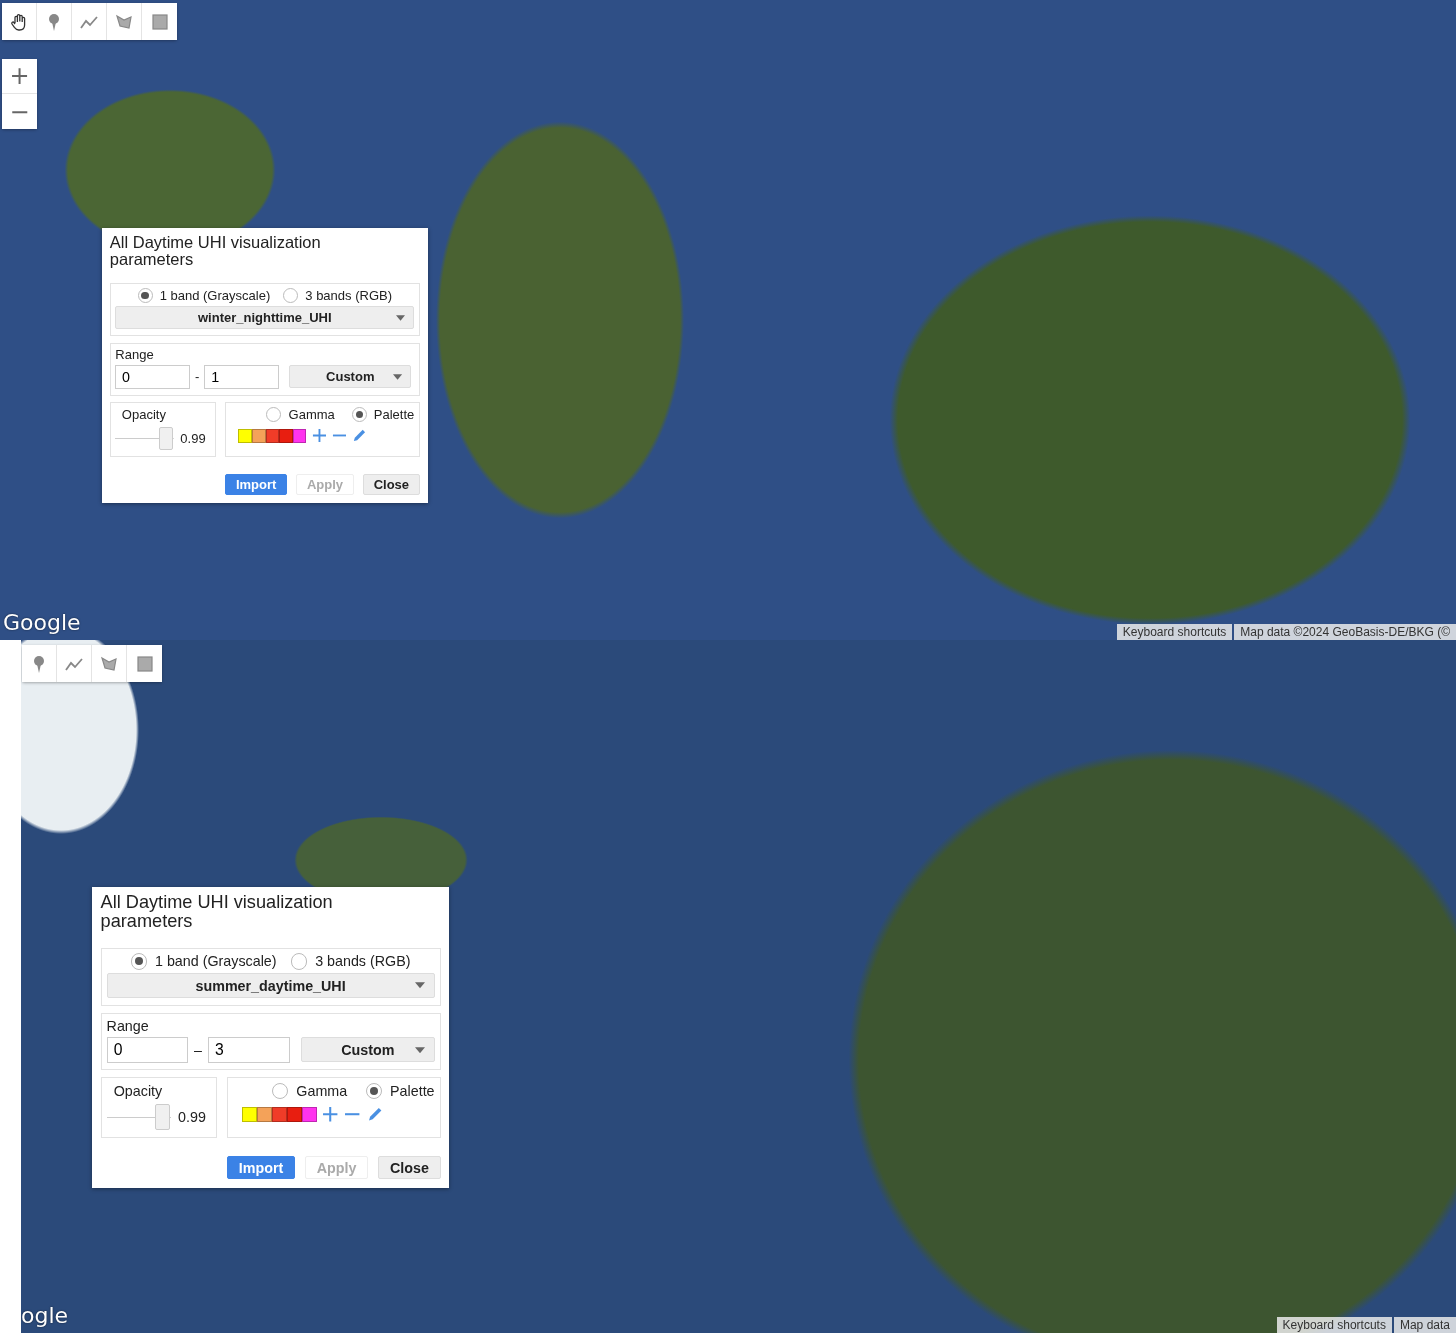  I want to click on zoom-out-button: −, so click(19, 111).